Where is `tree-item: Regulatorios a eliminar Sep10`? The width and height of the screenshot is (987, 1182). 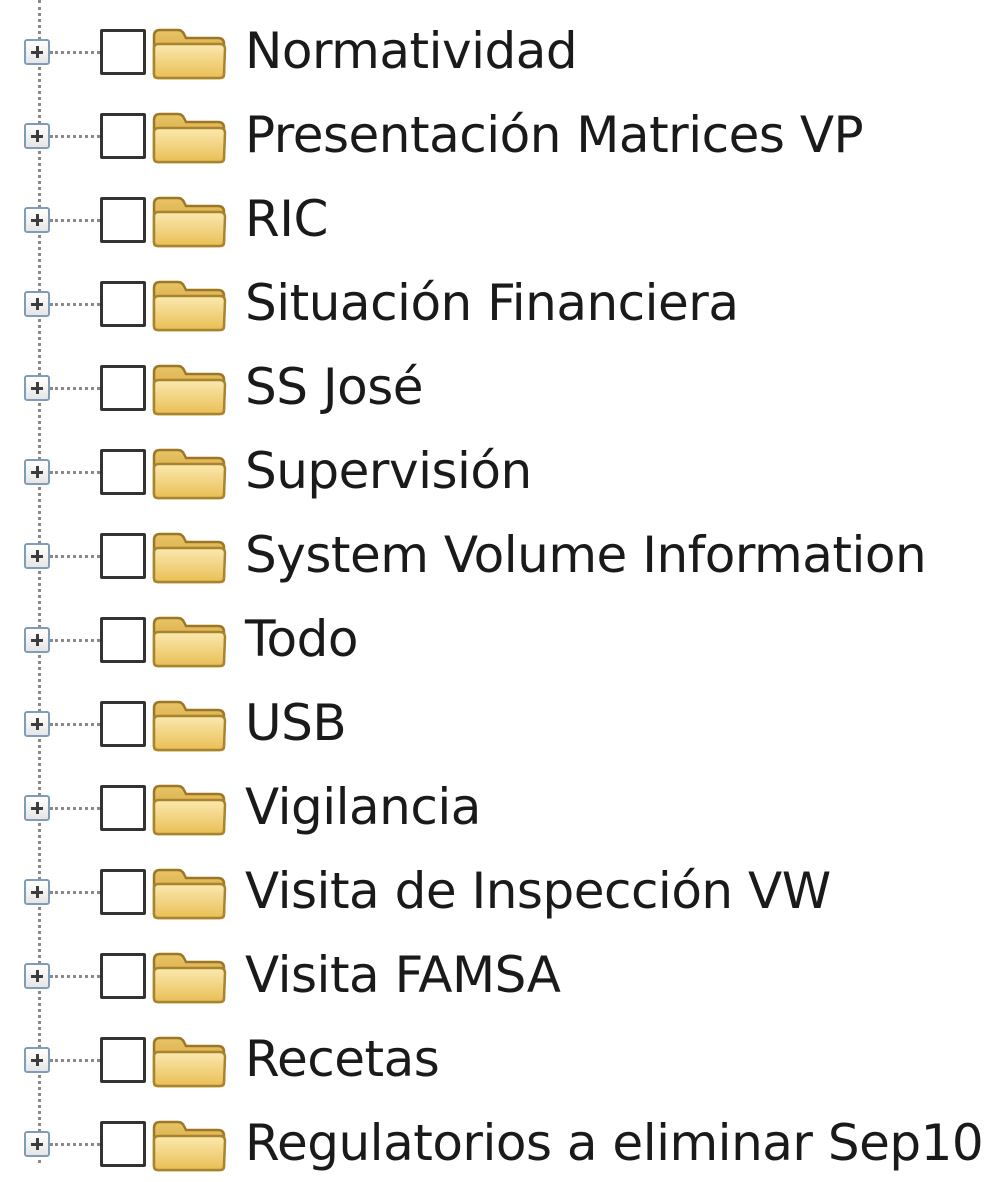 tree-item: Regulatorios a eliminar Sep10 is located at coordinates (493, 1140).